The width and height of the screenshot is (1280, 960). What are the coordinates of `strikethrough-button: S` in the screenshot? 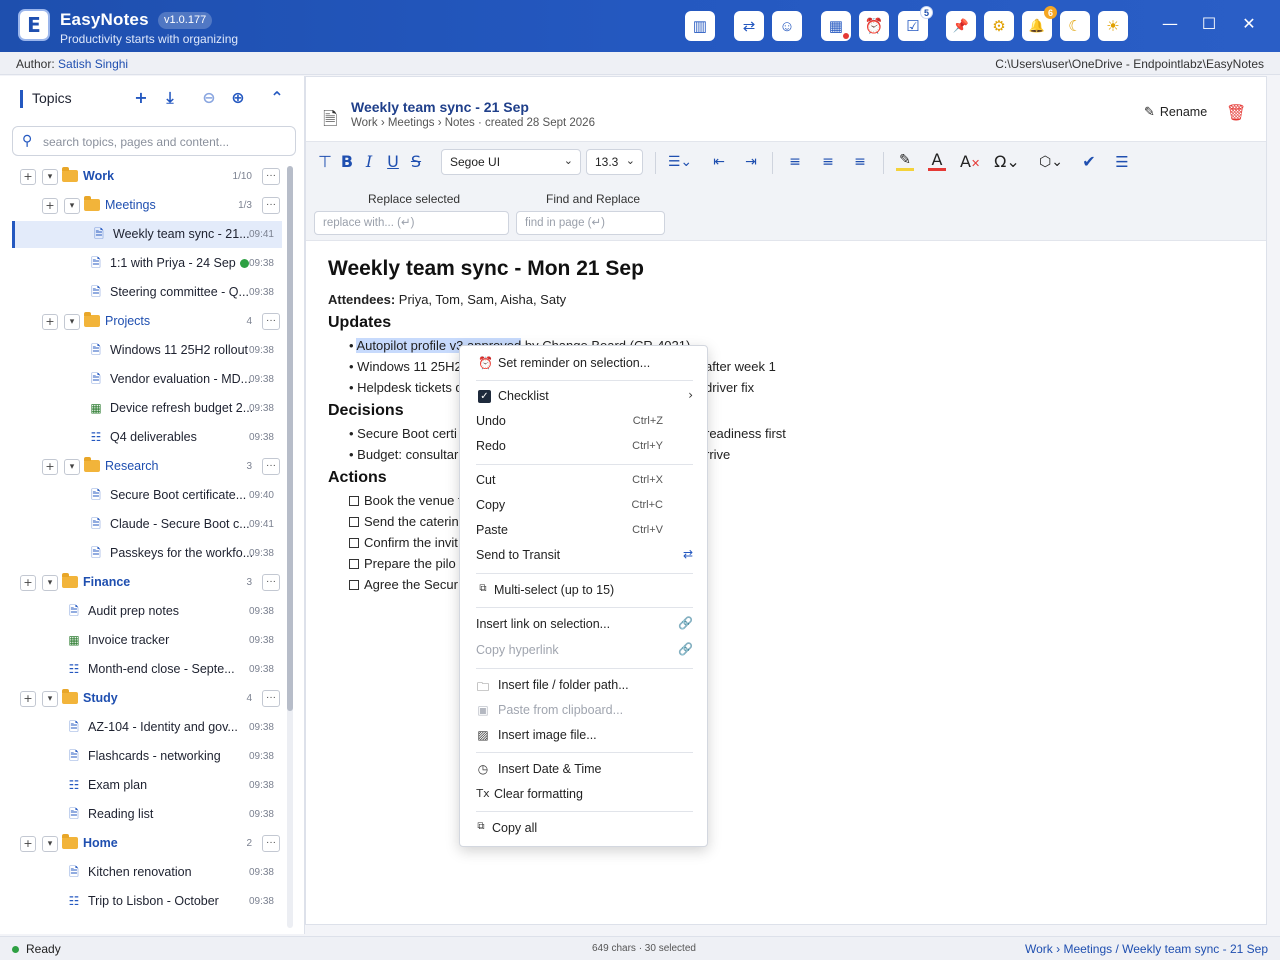 It's located at (416, 162).